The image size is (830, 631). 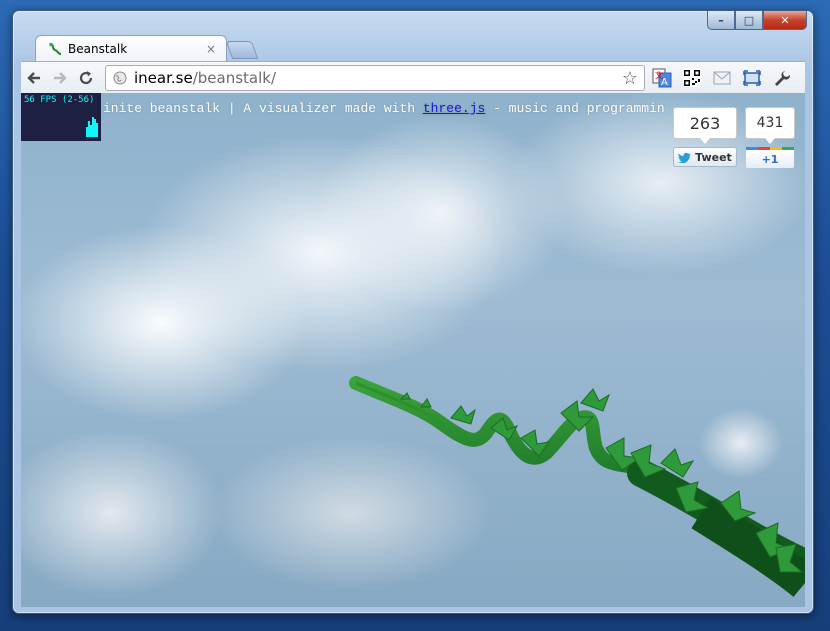 What do you see at coordinates (705, 125) in the screenshot?
I see `tweet-count: 263` at bounding box center [705, 125].